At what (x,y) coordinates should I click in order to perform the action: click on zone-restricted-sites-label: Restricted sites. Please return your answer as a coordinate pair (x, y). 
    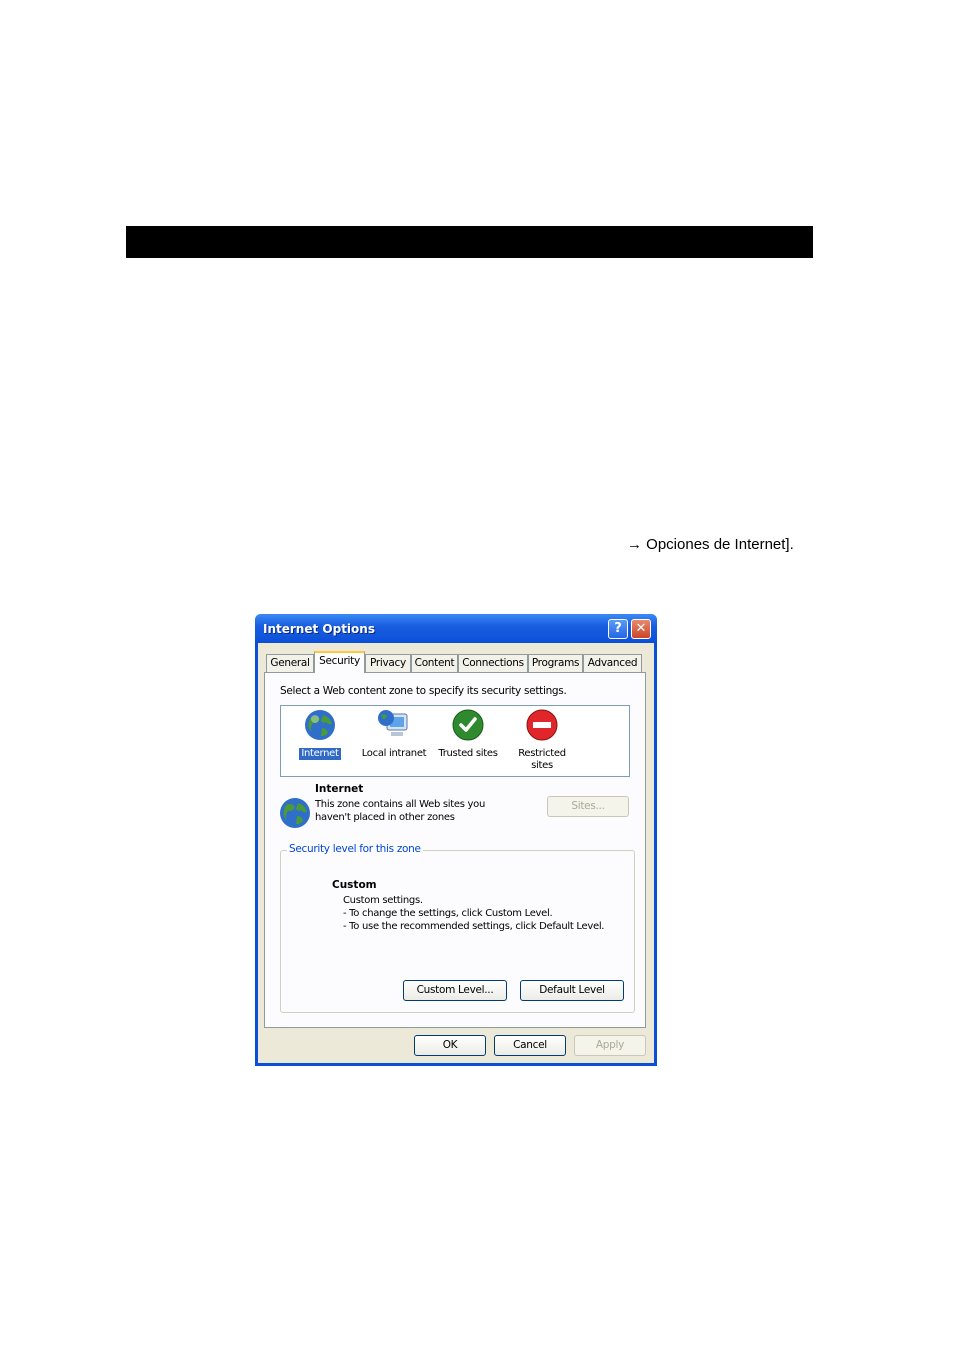
    Looking at the image, I should click on (542, 760).